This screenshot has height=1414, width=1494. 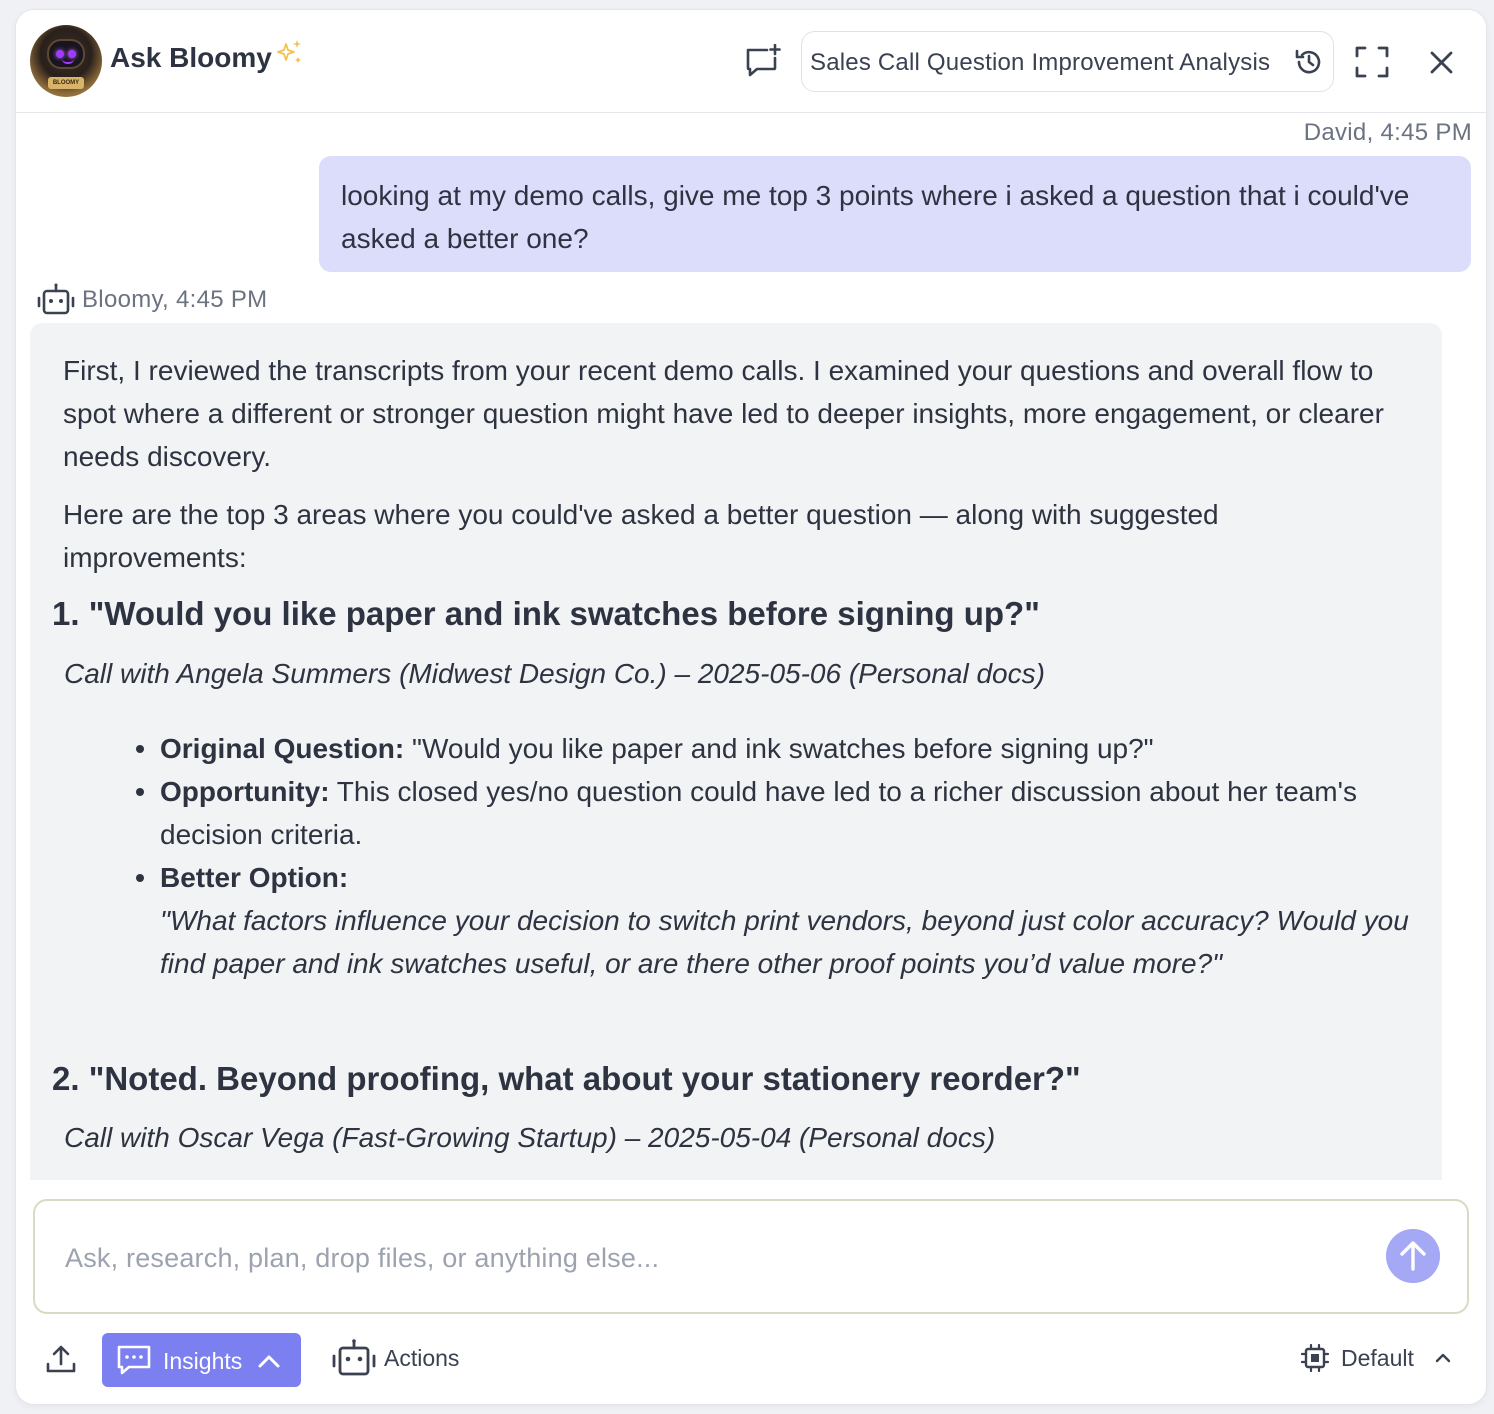 I want to click on chat-bubble-icon, so click(x=134, y=1360).